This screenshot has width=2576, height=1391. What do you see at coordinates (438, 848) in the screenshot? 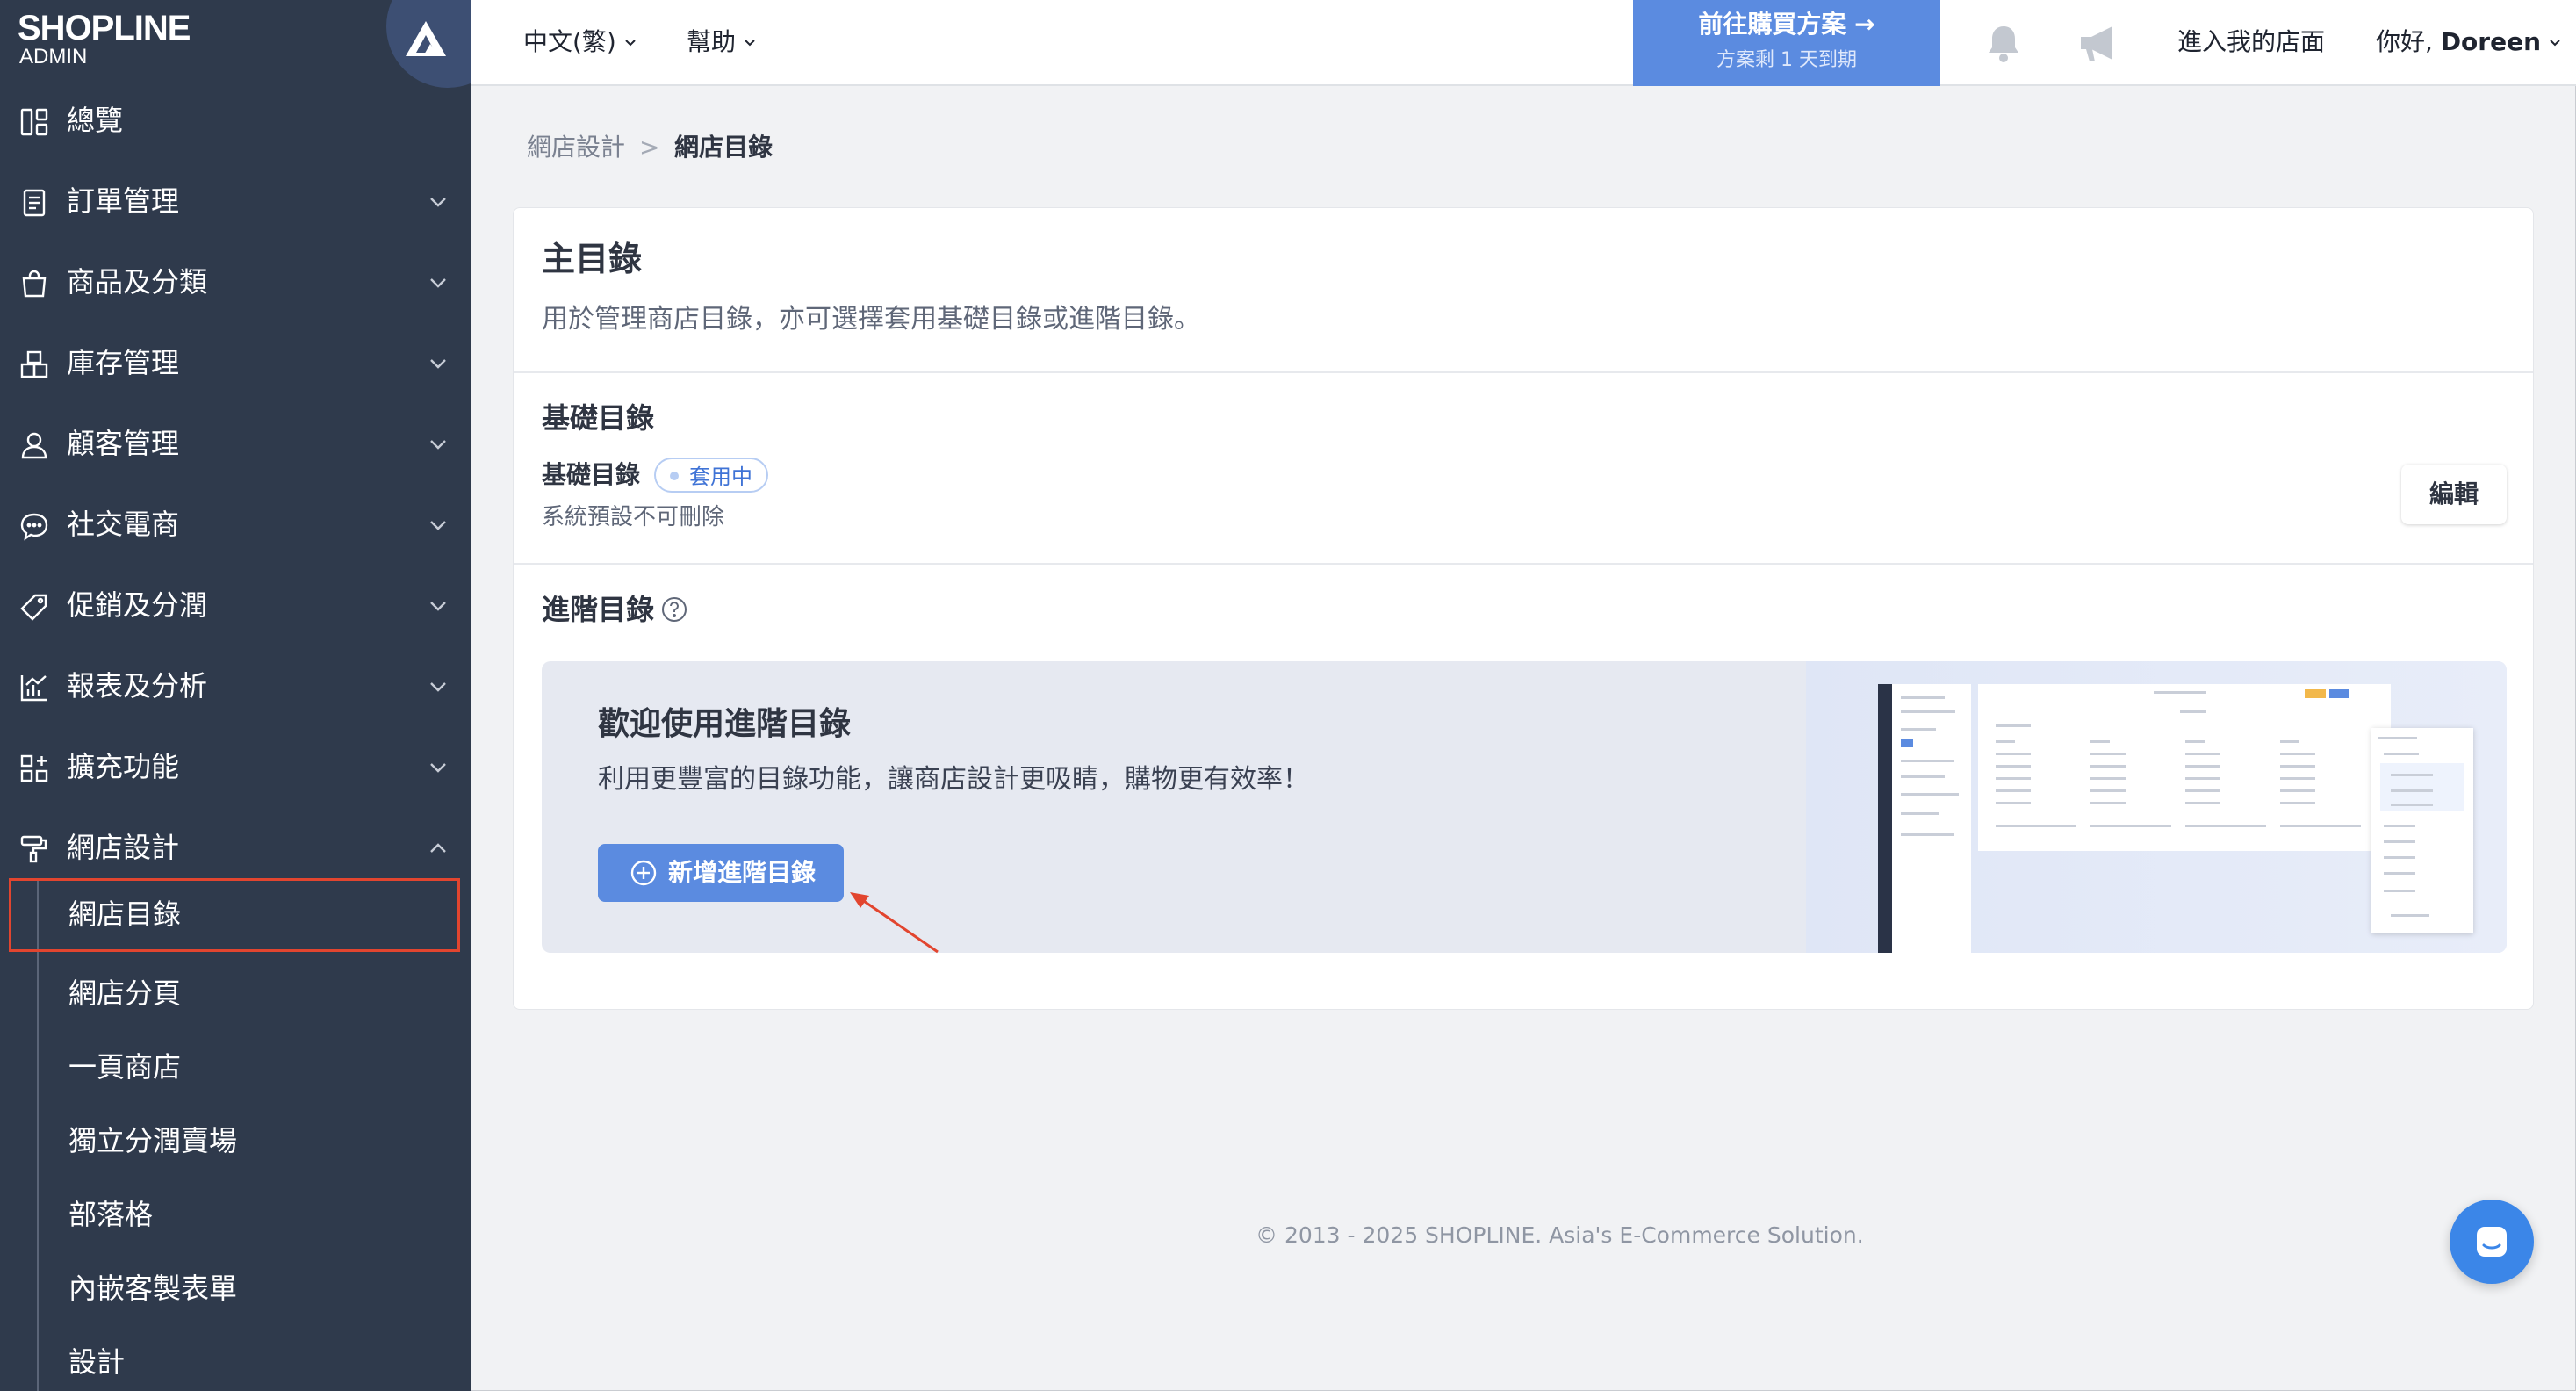
I see `chevron-up-icon` at bounding box center [438, 848].